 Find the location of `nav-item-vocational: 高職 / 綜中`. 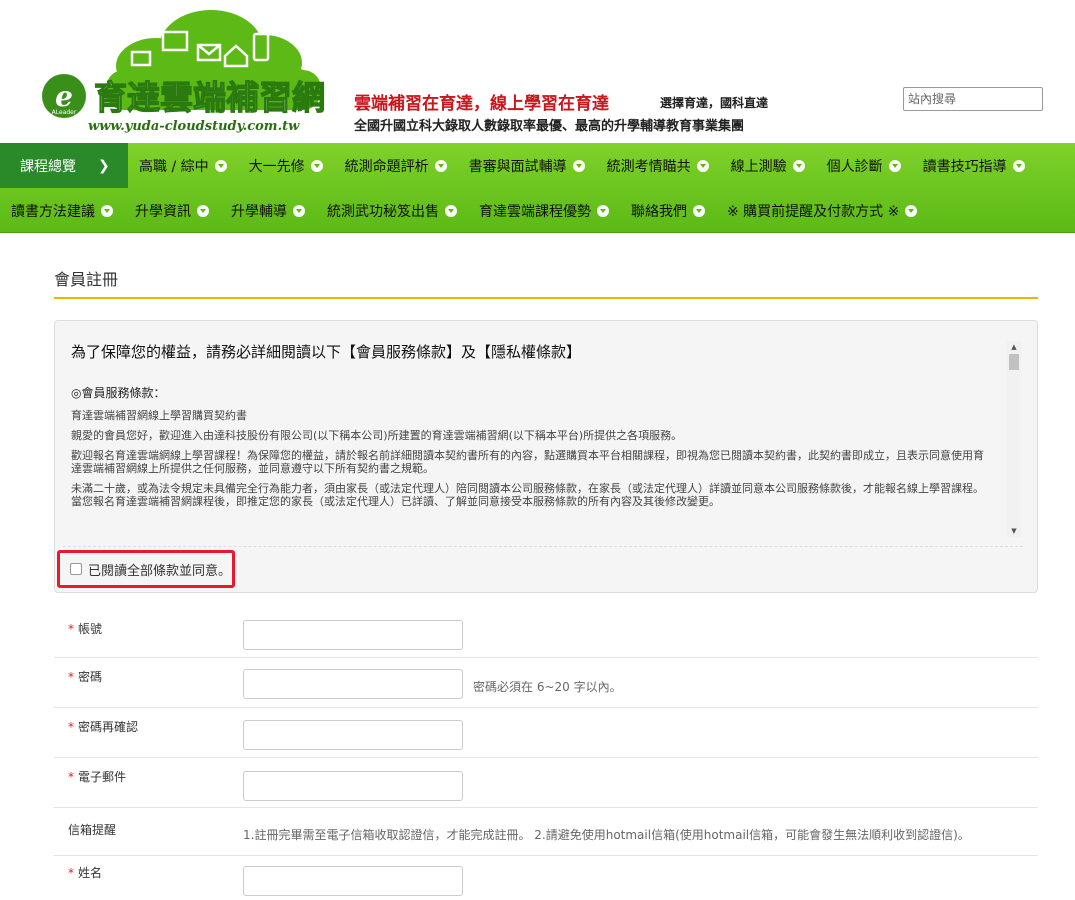

nav-item-vocational: 高職 / 綜中 is located at coordinates (183, 165).